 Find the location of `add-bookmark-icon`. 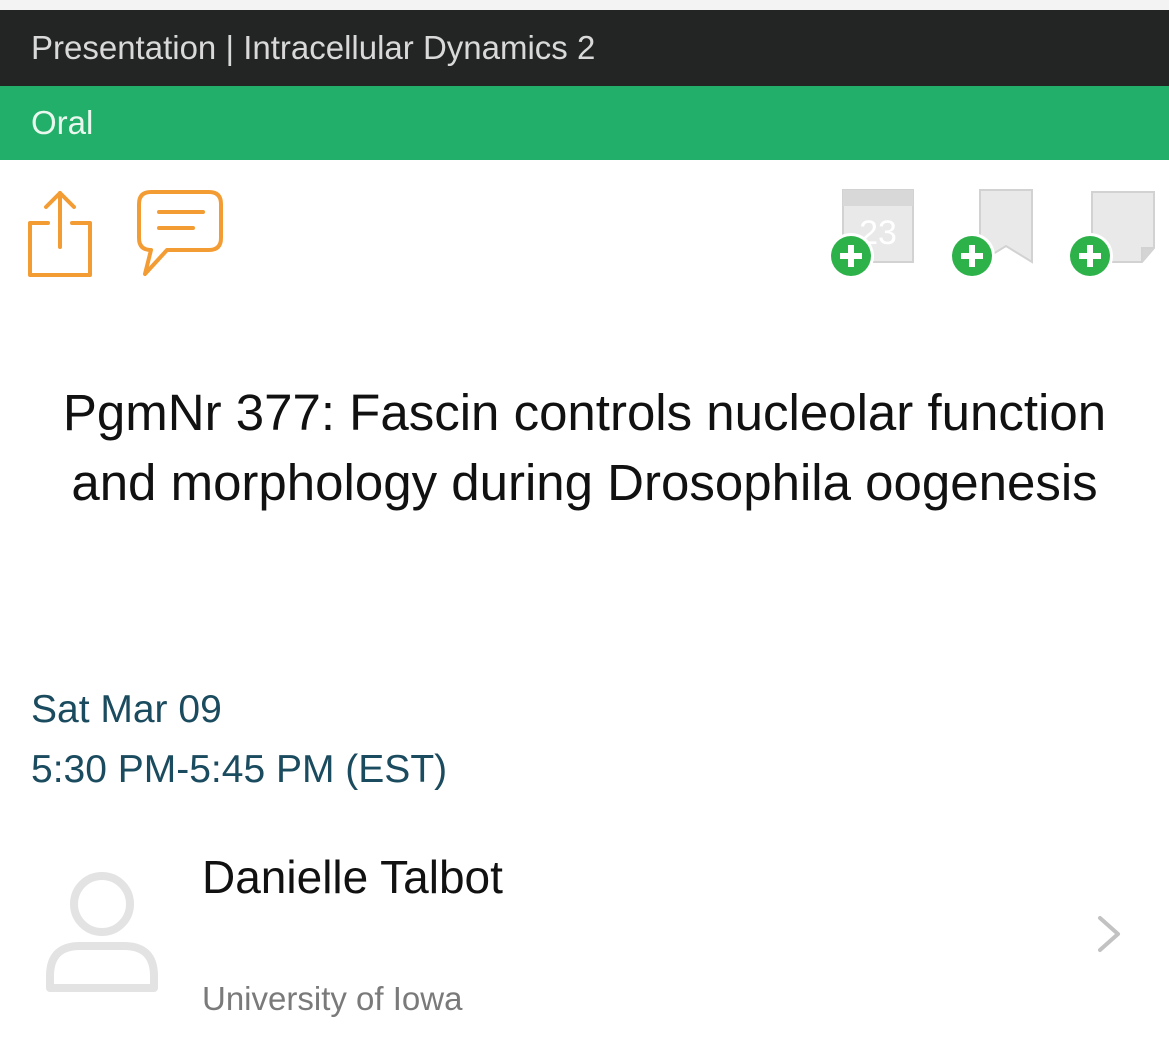

add-bookmark-icon is located at coordinates (991, 234).